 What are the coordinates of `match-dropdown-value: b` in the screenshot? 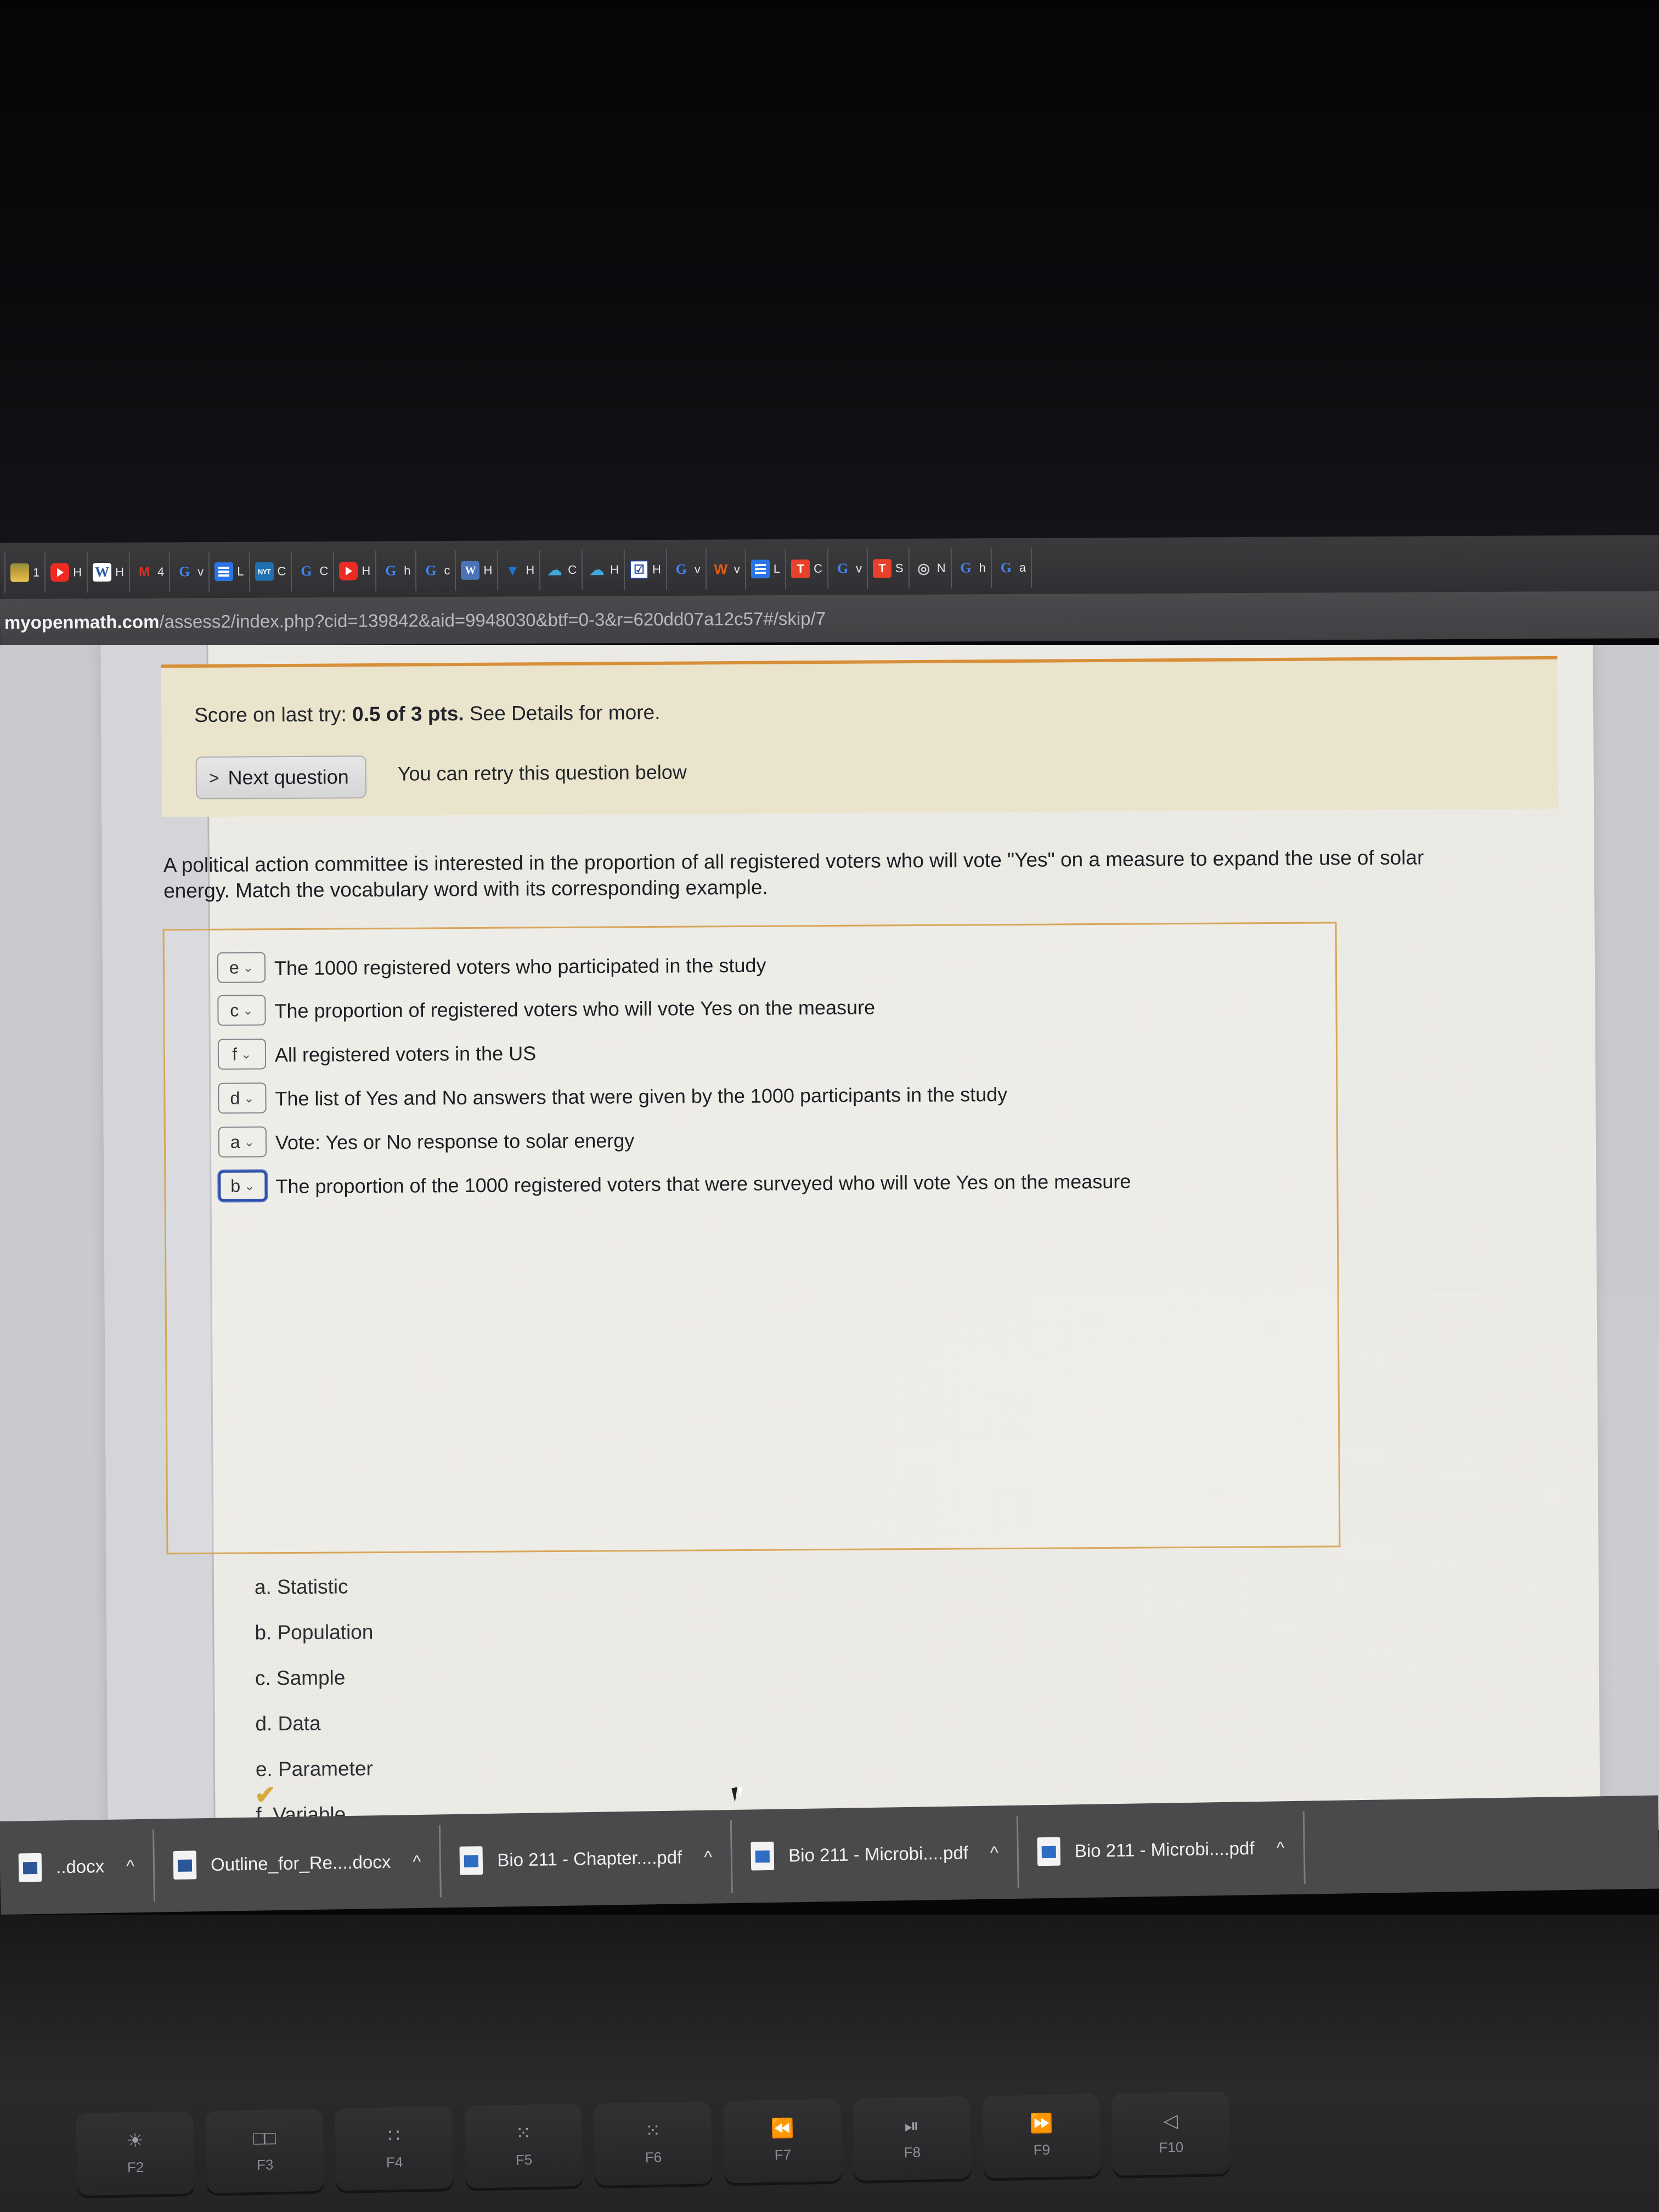 It's located at (235, 1186).